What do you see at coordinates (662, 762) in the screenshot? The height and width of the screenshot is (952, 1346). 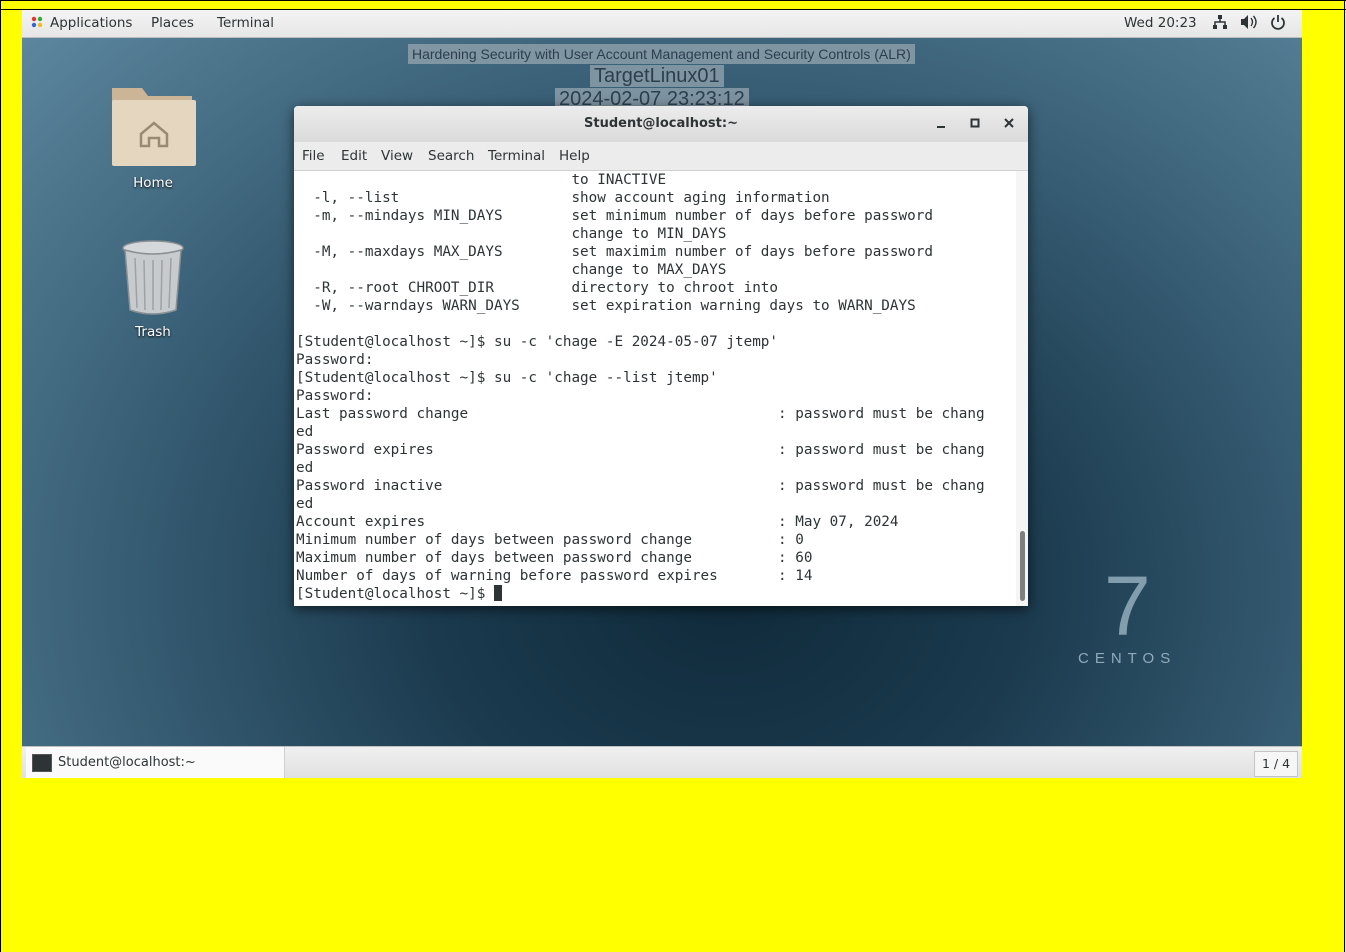 I see `window-list-panel: Student@localhost:~ 1 / 4` at bounding box center [662, 762].